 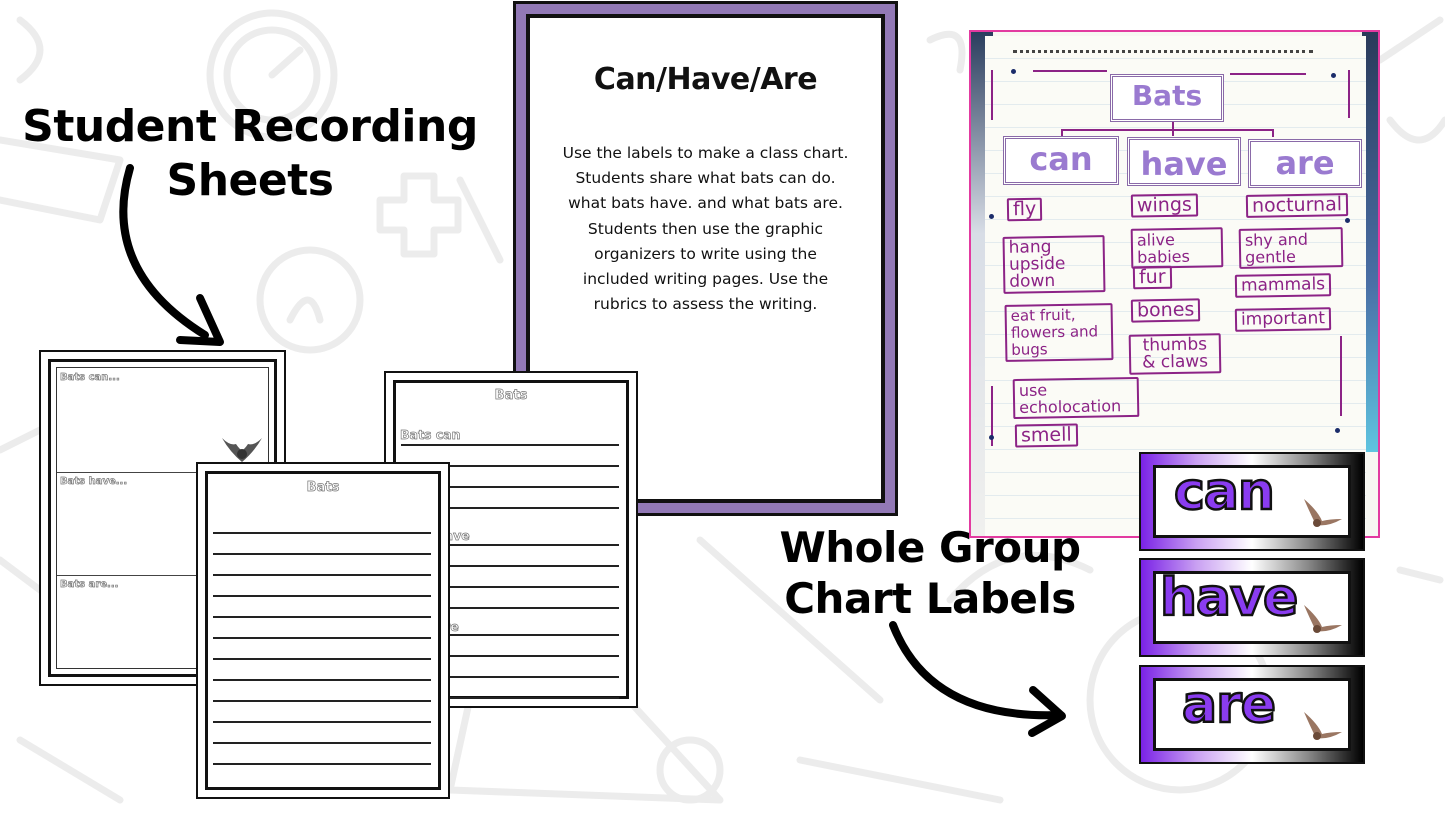 I want to click on chart-label-card-have: have, so click(x=1252, y=607).